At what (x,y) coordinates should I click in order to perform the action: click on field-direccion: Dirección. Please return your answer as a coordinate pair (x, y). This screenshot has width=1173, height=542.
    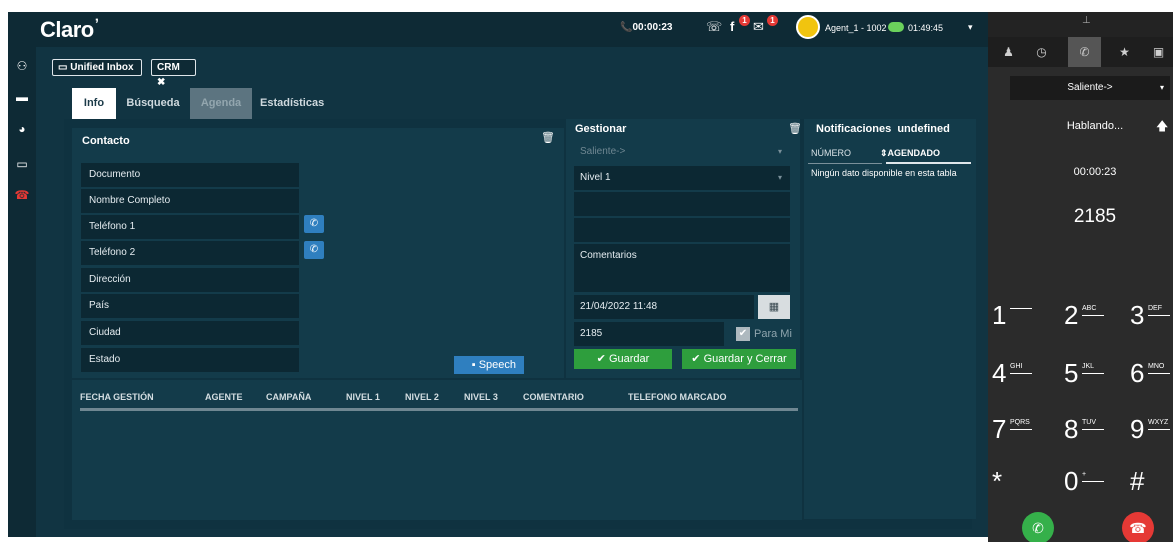
    Looking at the image, I should click on (190, 280).